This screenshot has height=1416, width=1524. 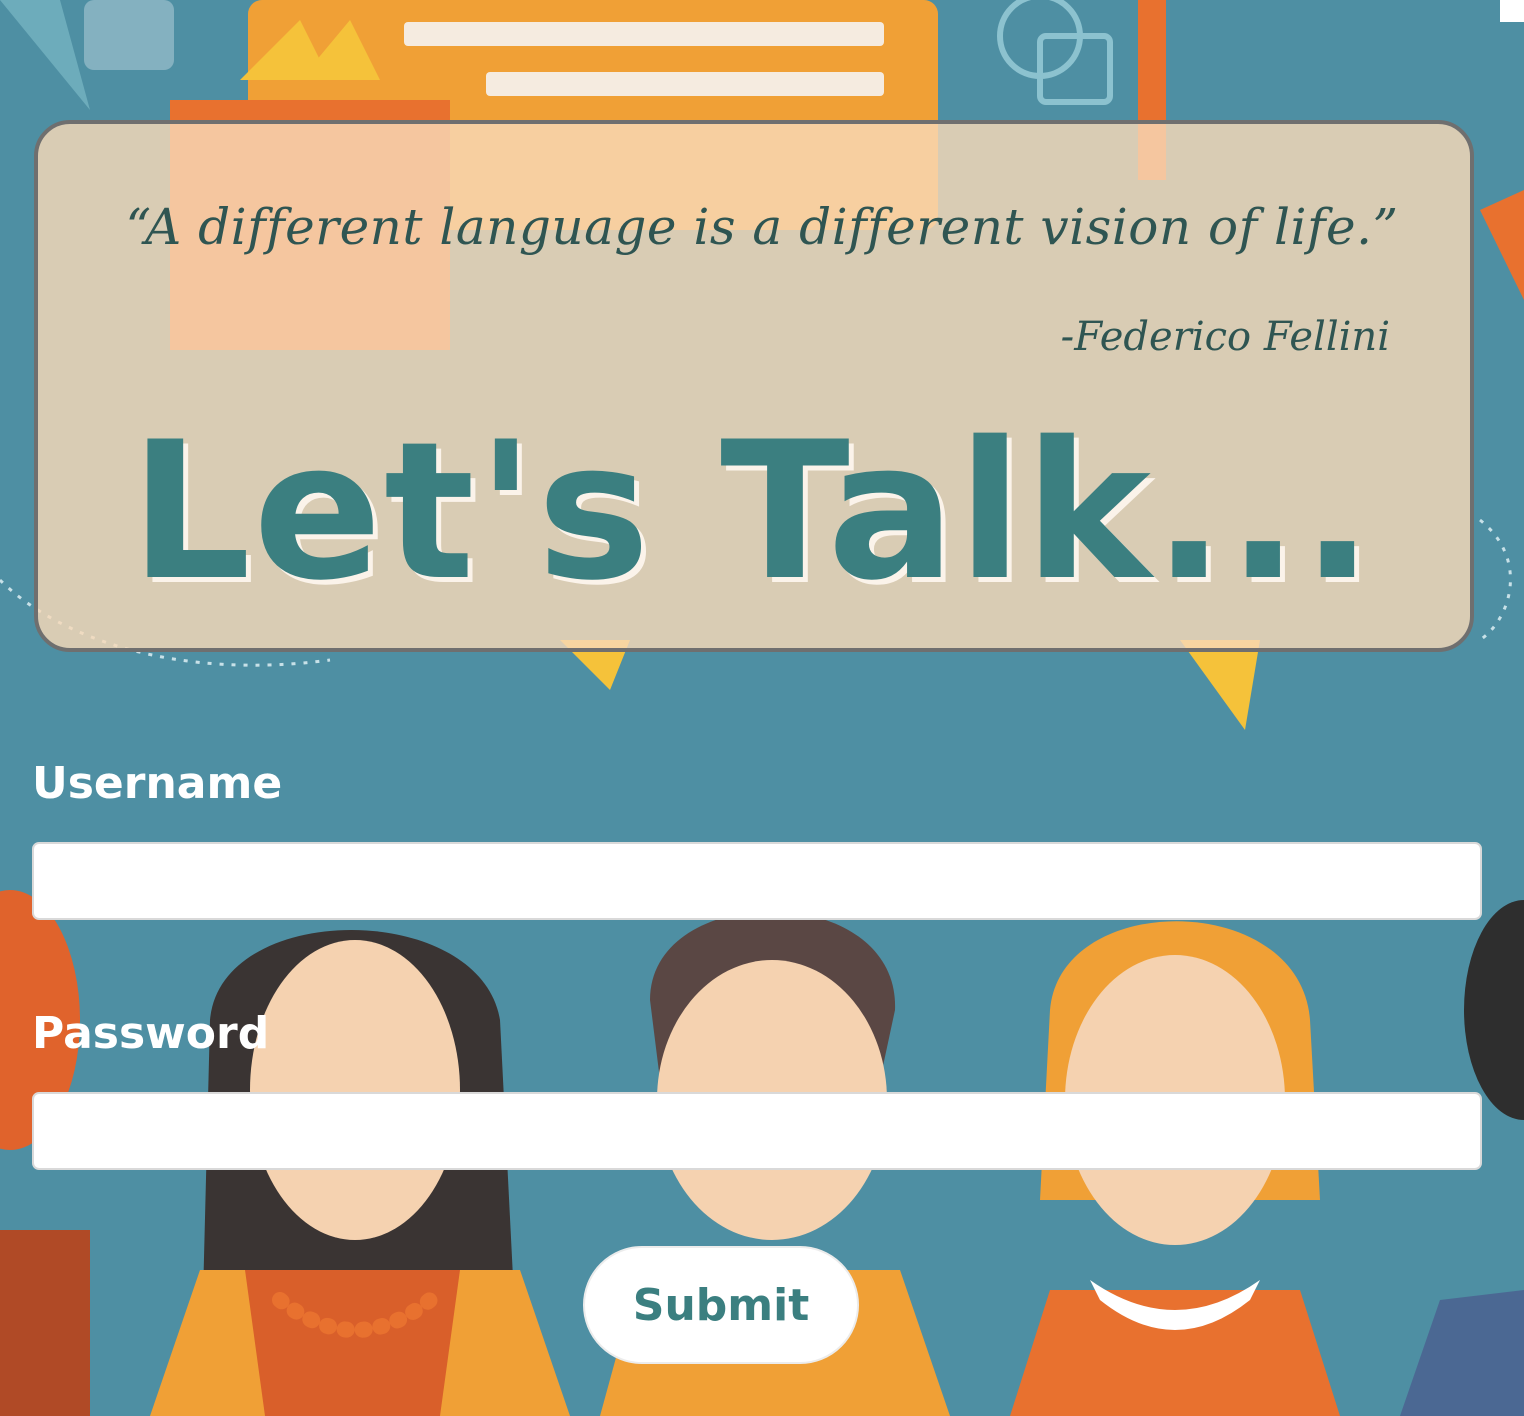 I want to click on username-label: Username, so click(x=157, y=783).